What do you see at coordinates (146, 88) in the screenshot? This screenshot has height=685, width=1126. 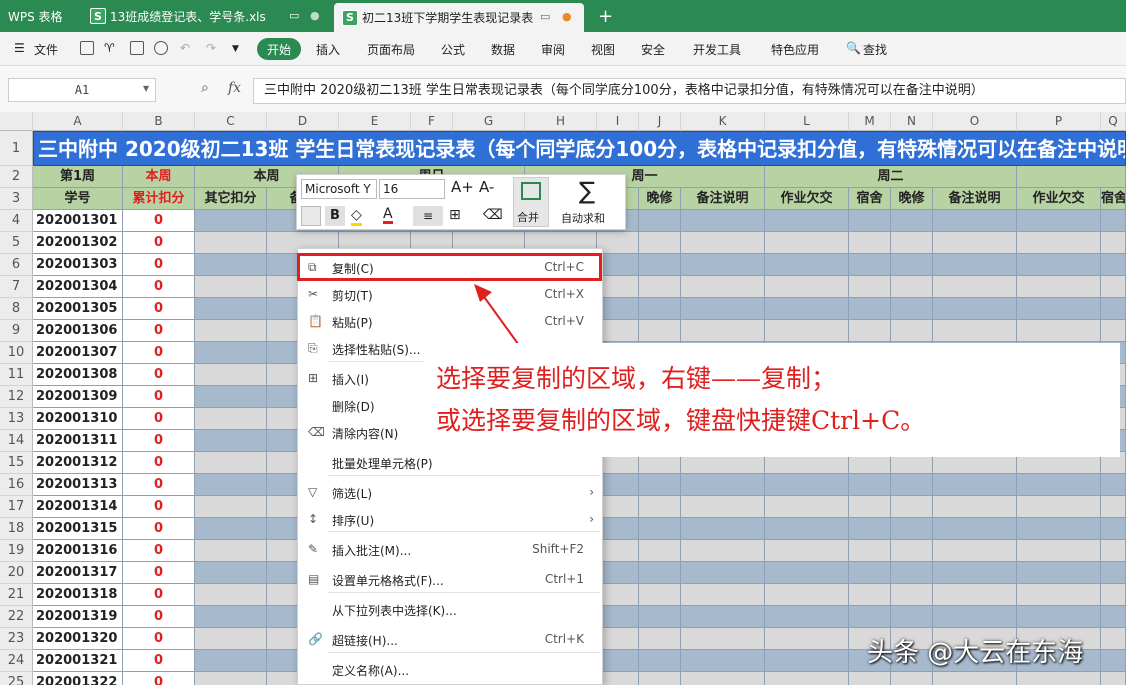 I see `chevron-down-icon: ▼` at bounding box center [146, 88].